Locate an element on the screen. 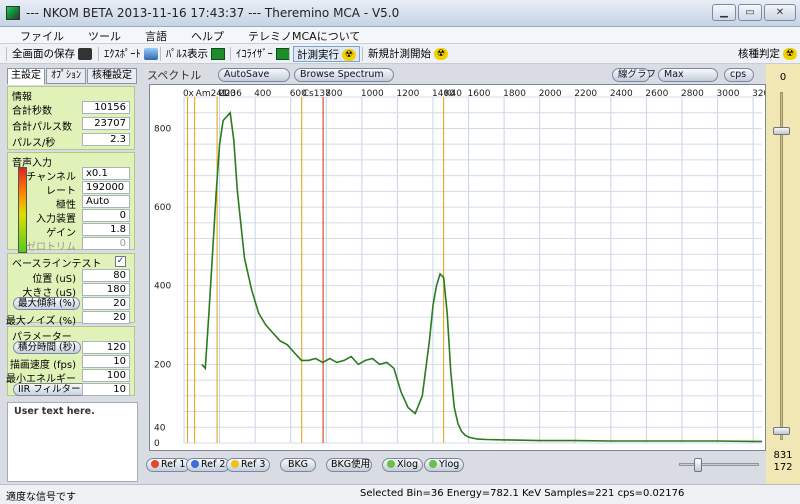  pulse-rate-value: 2.3 is located at coordinates (106, 139).